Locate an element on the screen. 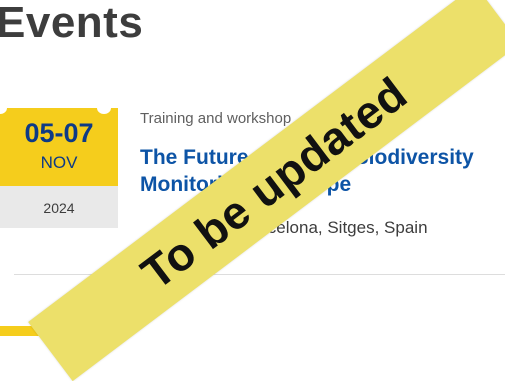  event-month: NOV is located at coordinates (59, 162).